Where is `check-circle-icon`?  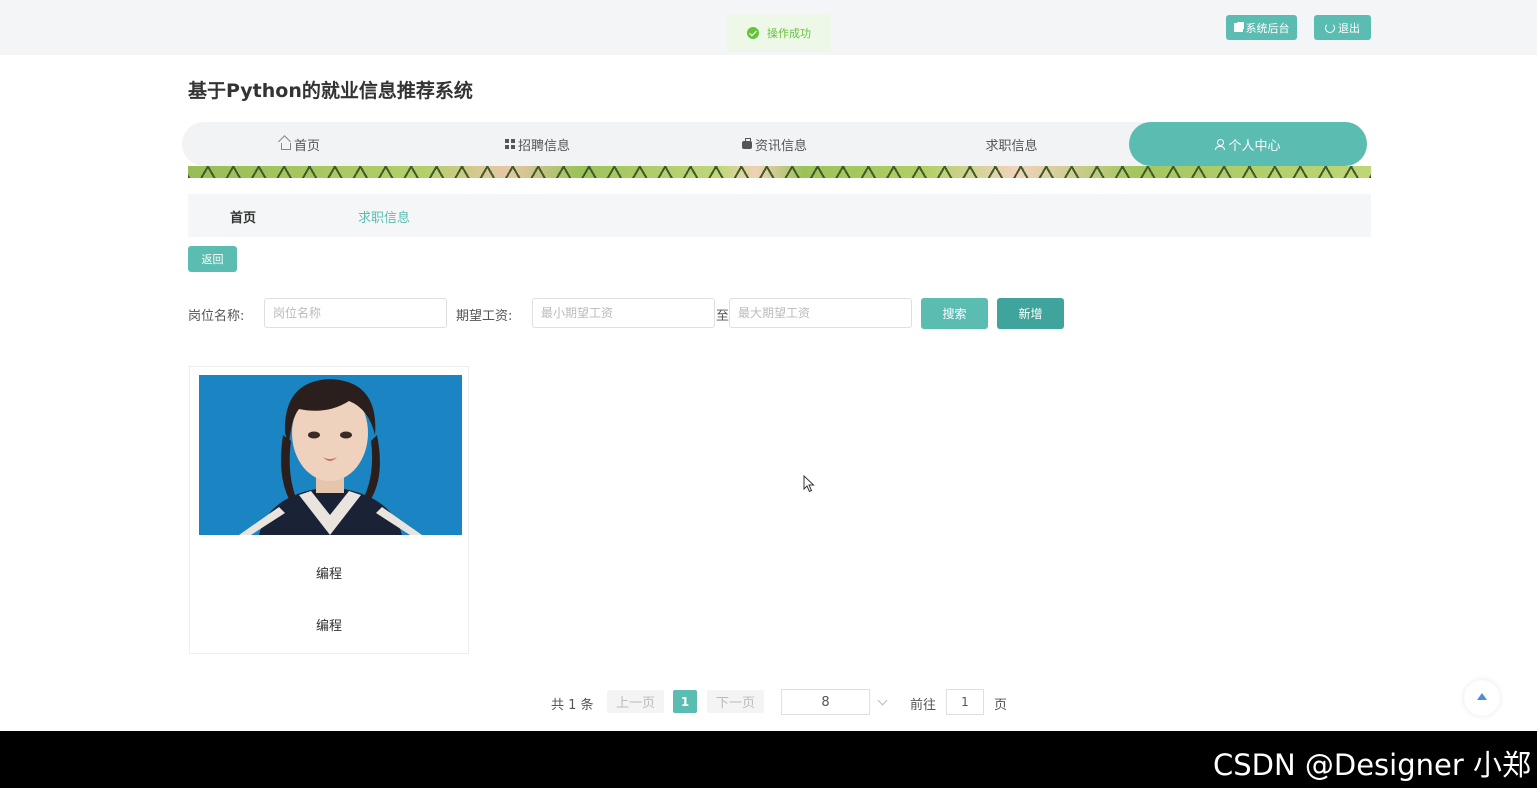
check-circle-icon is located at coordinates (753, 33).